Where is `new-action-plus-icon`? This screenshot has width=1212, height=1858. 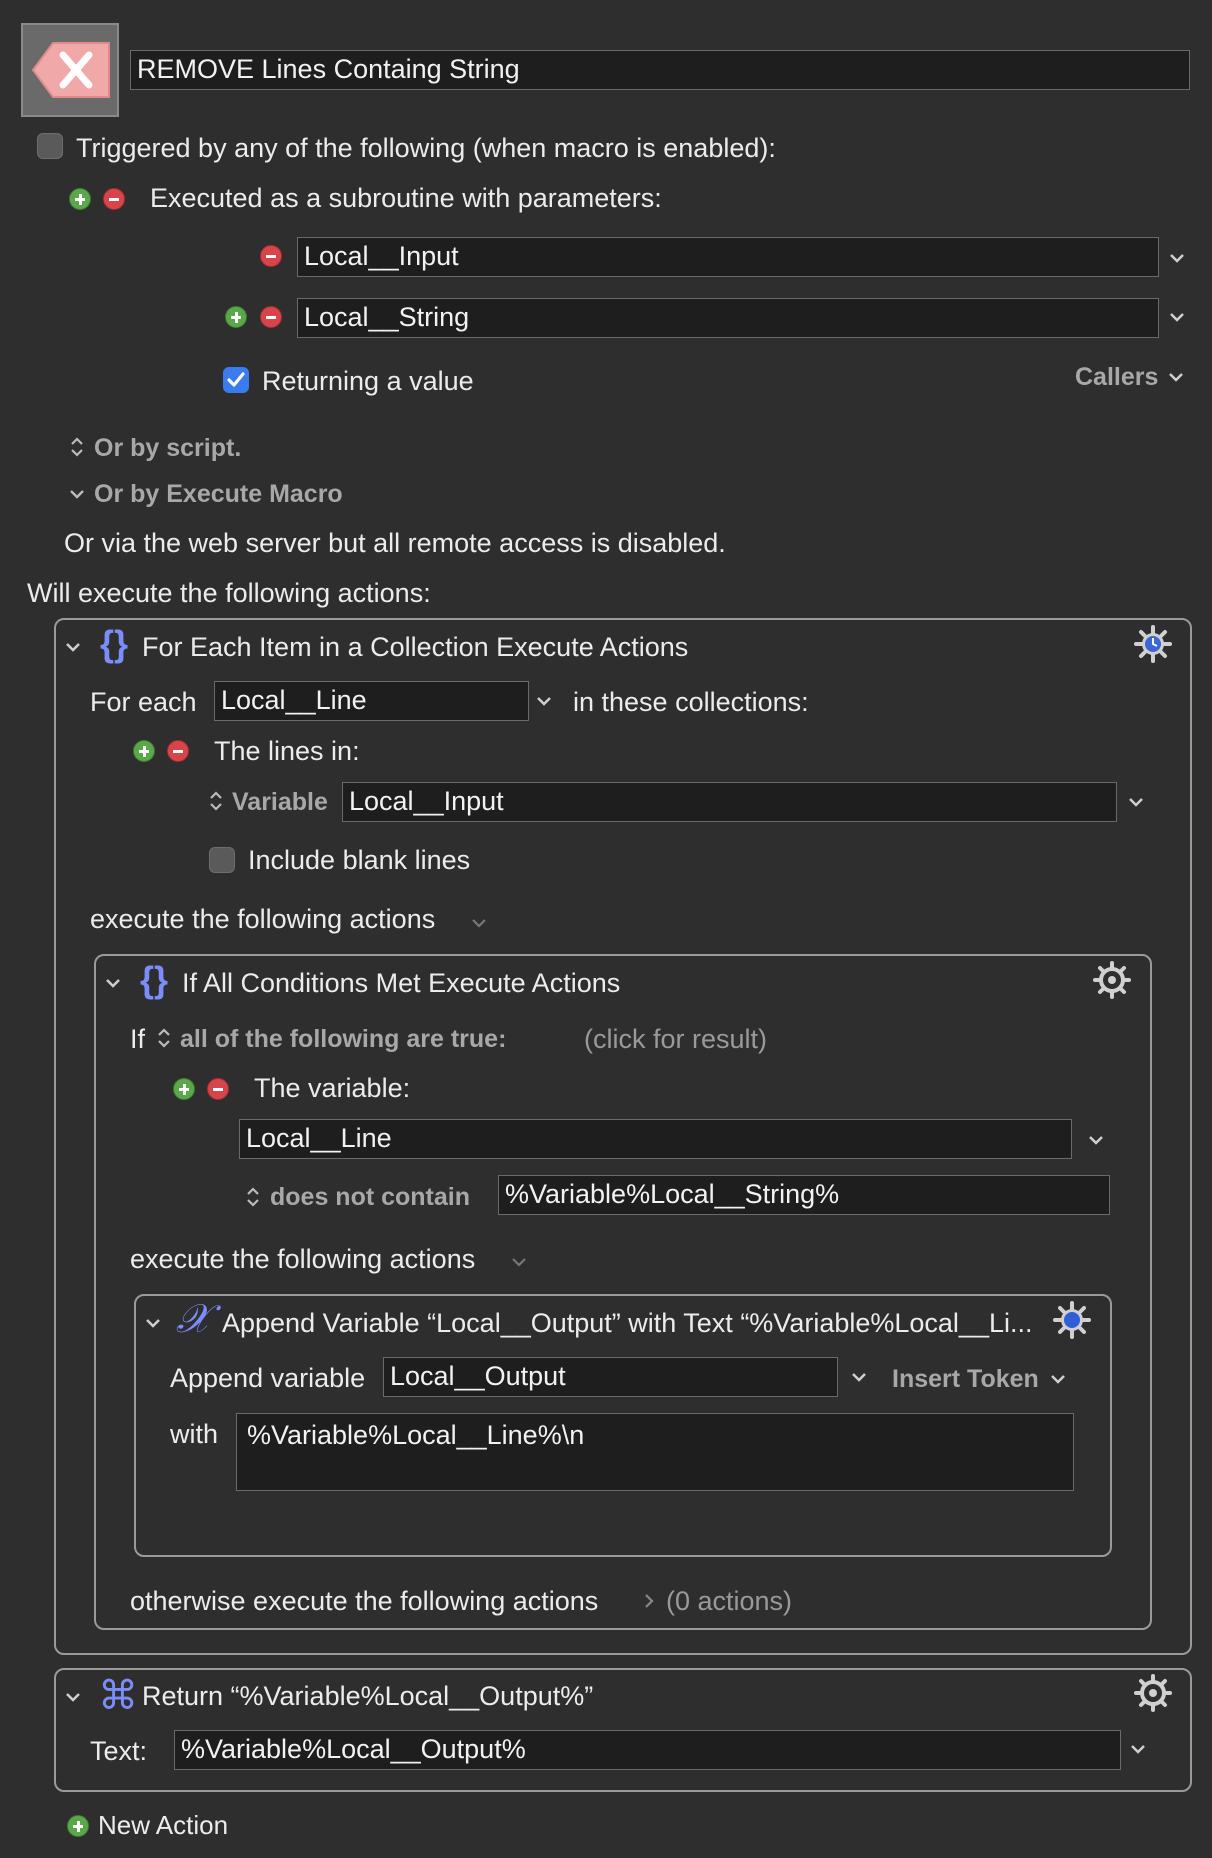
new-action-plus-icon is located at coordinates (78, 1826).